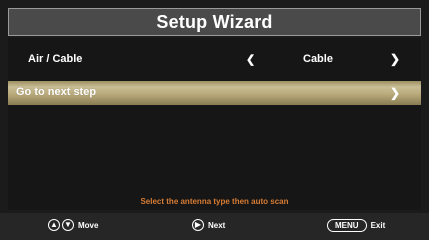 Image resolution: width=429 pixels, height=240 pixels. I want to click on air-cable-value: Cable, so click(318, 59).